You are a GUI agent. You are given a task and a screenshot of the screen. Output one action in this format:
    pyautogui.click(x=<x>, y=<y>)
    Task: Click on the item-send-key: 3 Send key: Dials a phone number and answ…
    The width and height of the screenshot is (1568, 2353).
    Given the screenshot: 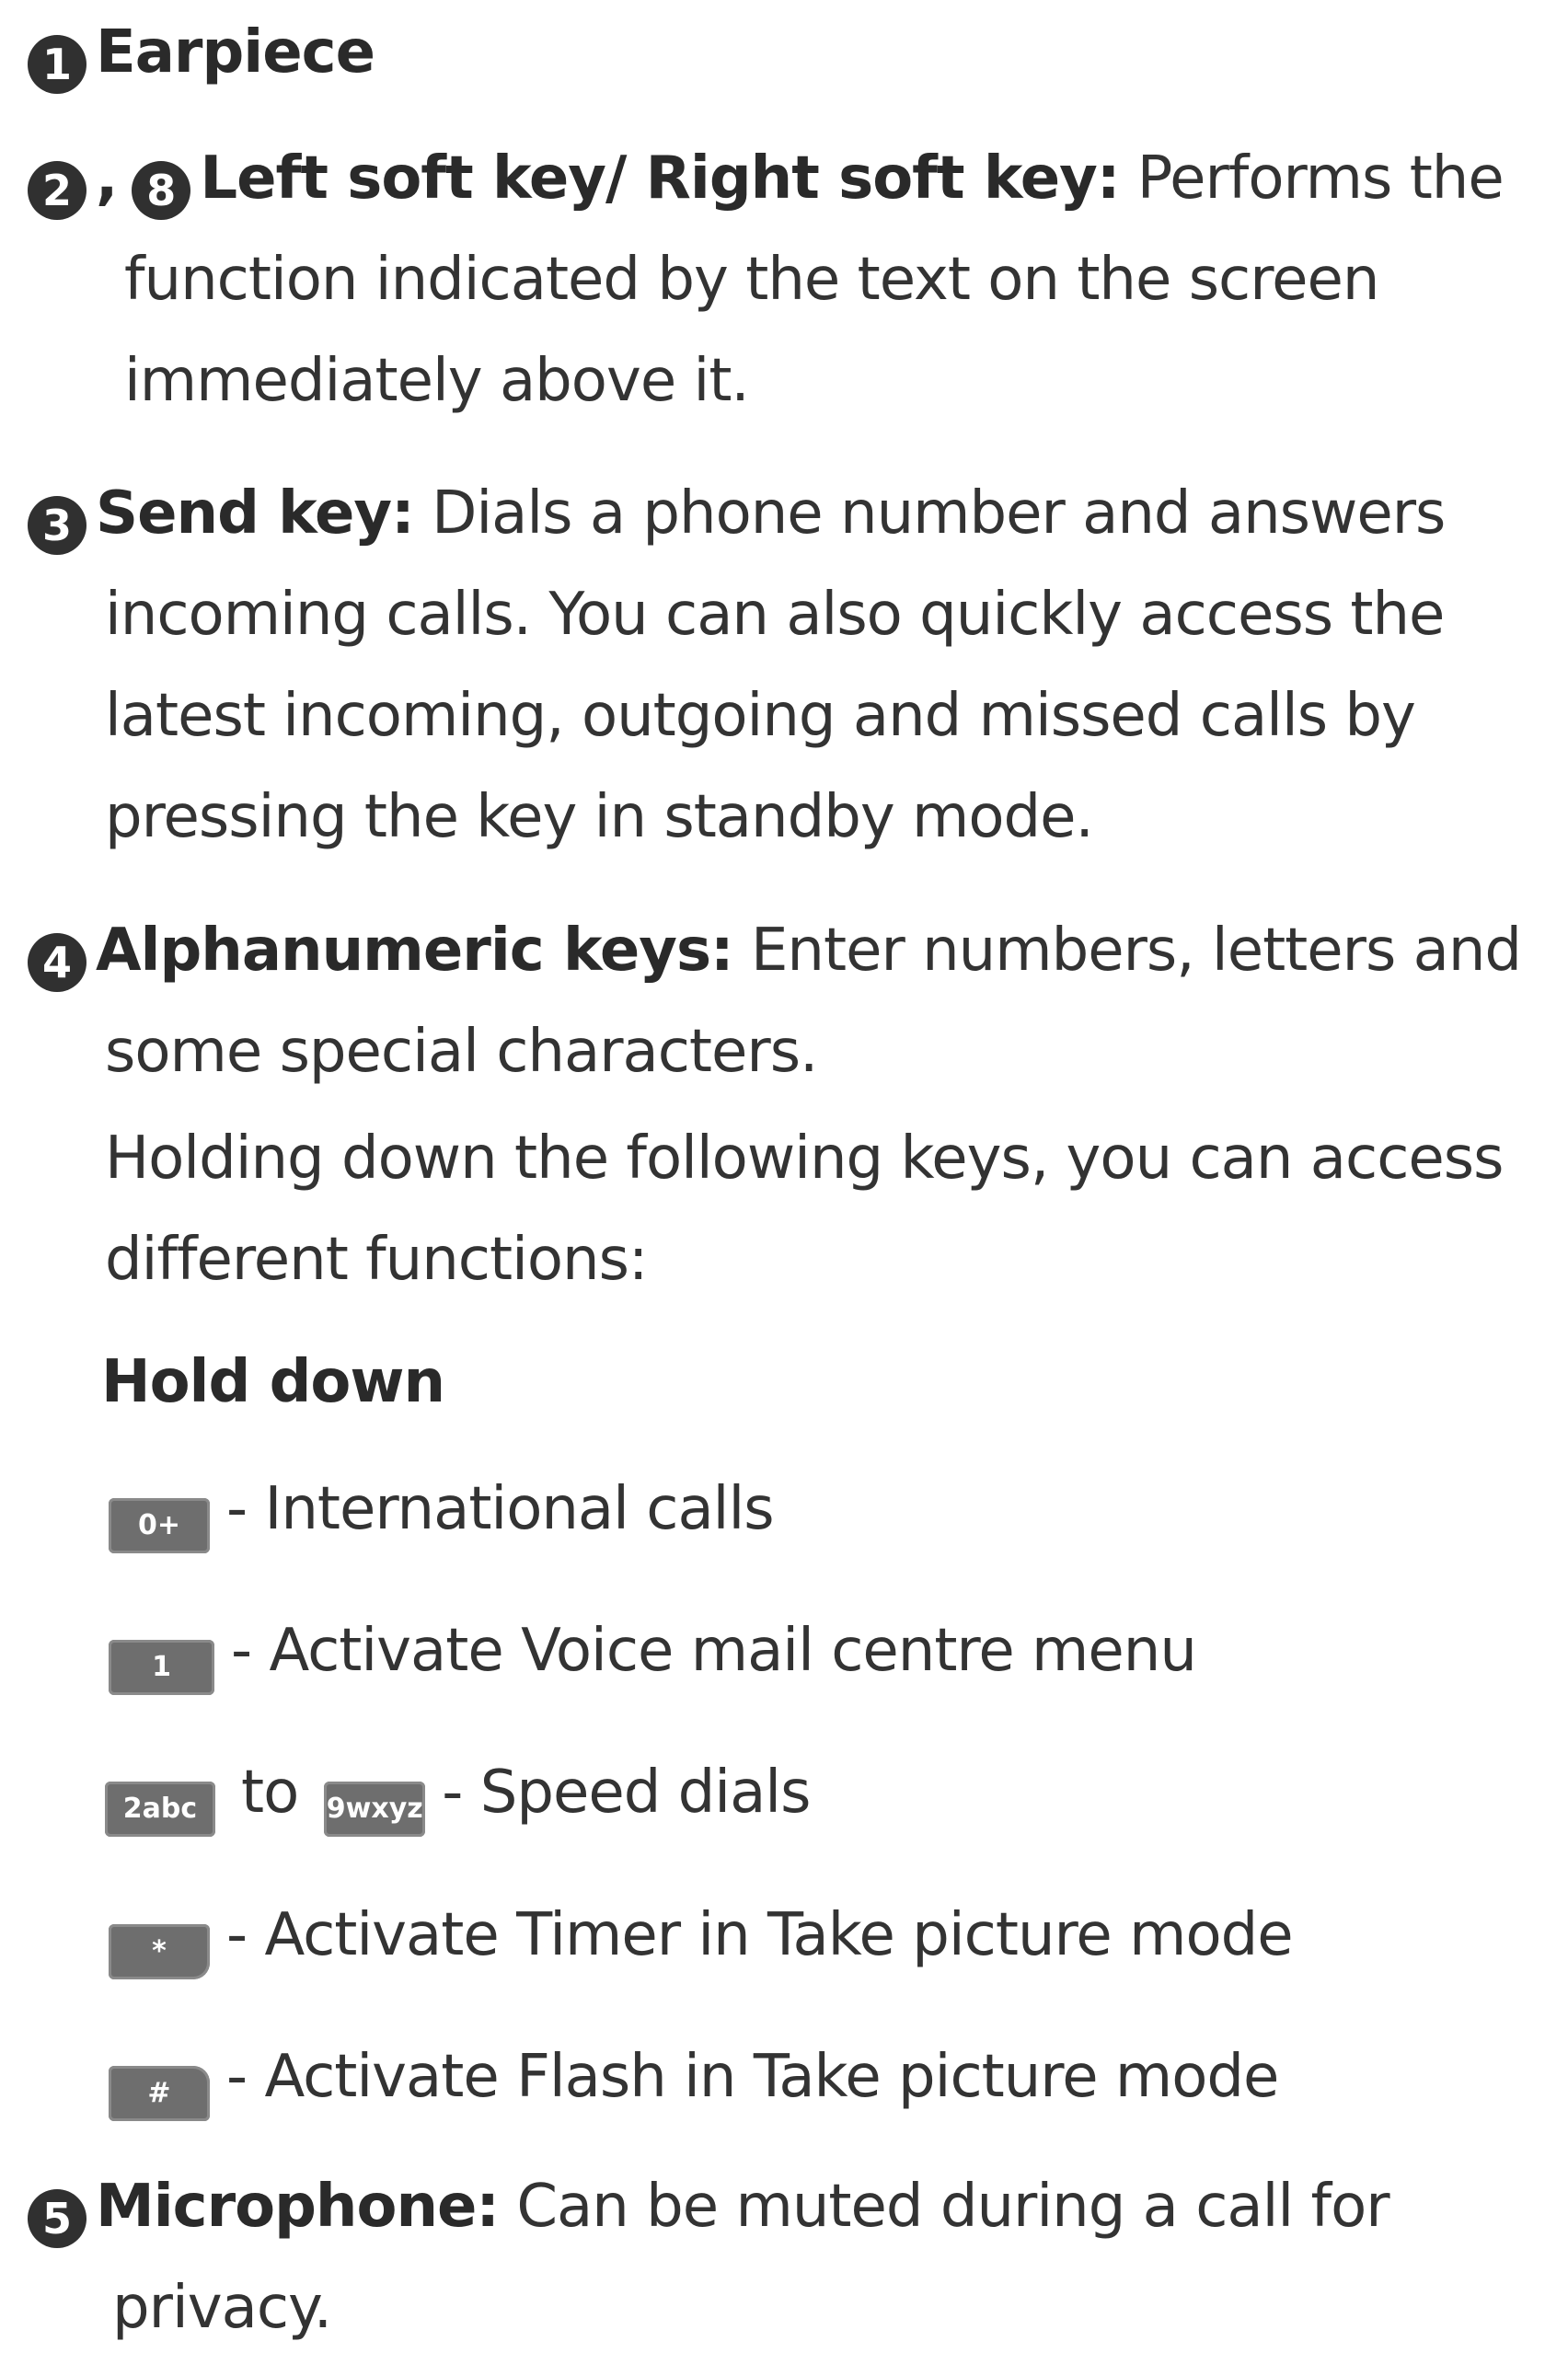 What is the action you would take?
    pyautogui.click(x=737, y=516)
    